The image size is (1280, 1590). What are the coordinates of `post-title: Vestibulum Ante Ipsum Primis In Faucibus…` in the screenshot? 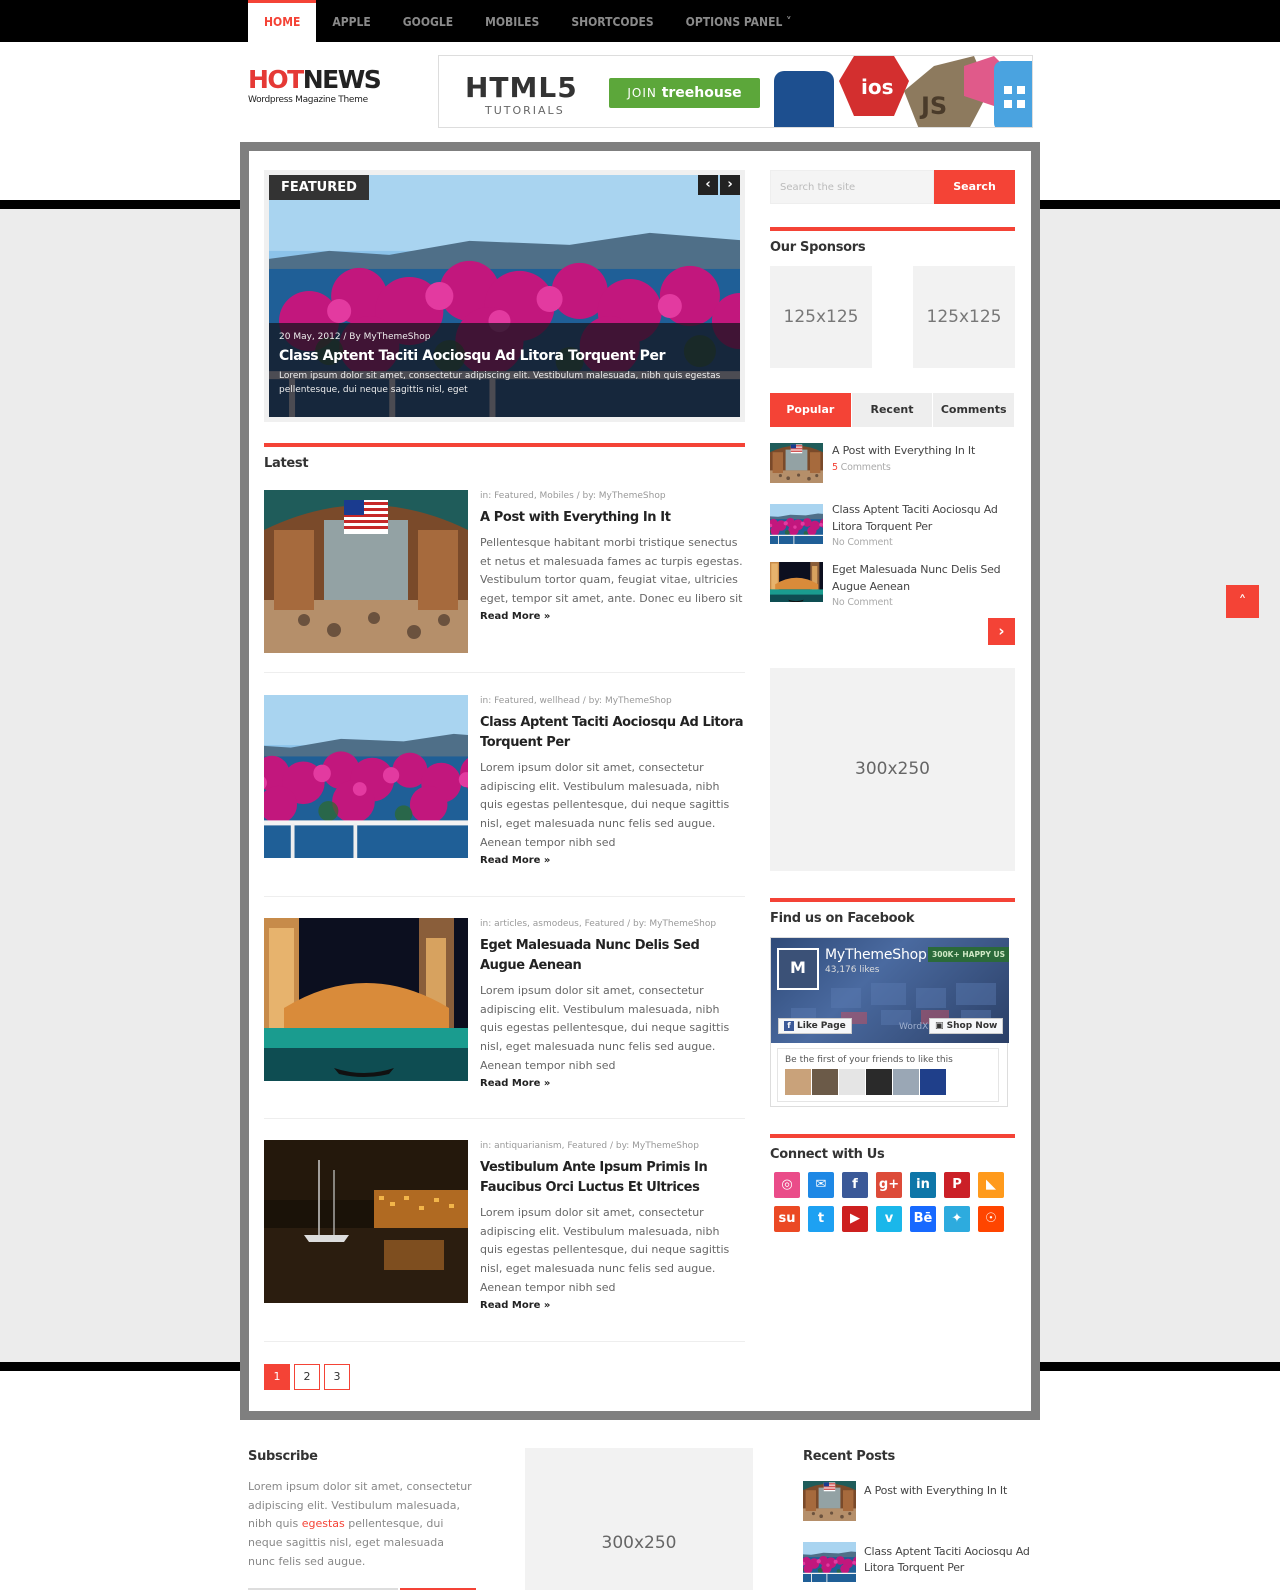 It's located at (612, 1178).